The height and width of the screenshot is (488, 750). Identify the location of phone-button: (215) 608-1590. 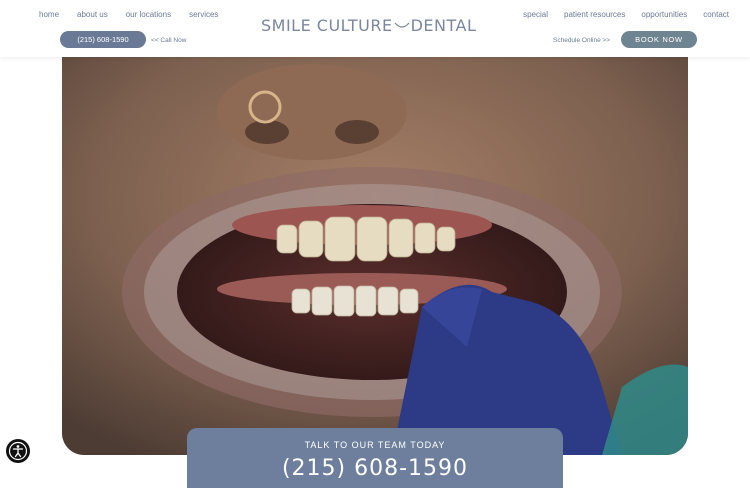
(103, 39).